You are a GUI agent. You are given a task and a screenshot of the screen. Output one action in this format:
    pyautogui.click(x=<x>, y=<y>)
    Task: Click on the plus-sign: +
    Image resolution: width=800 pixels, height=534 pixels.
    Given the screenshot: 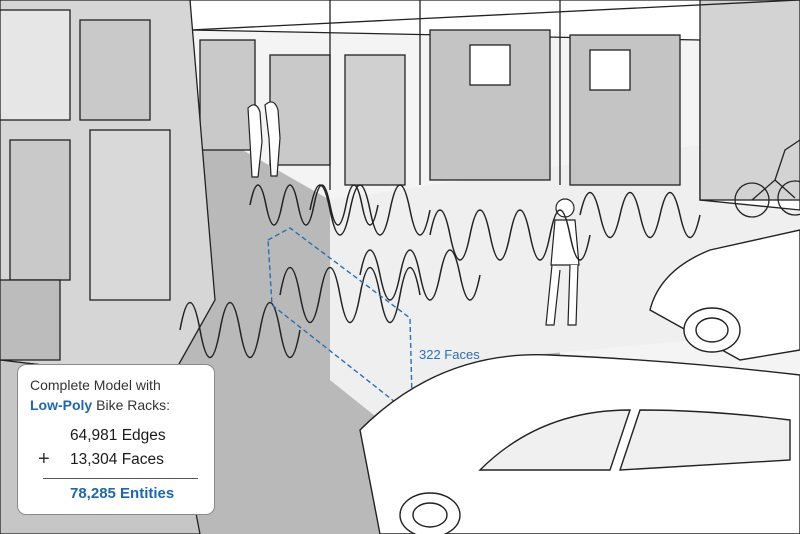 What is the action you would take?
    pyautogui.click(x=44, y=459)
    